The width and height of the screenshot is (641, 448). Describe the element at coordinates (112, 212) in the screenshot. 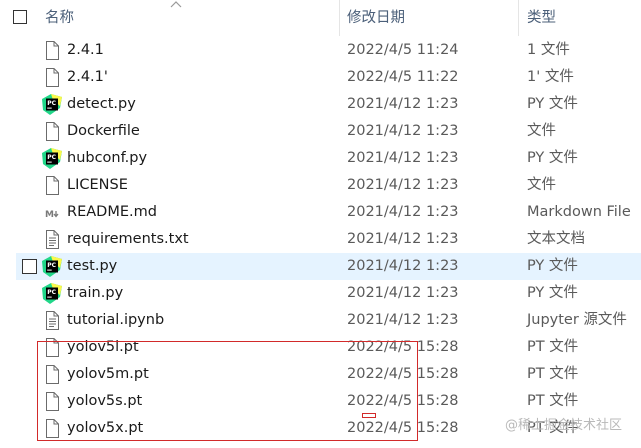

I see `file-name: README.md` at that location.